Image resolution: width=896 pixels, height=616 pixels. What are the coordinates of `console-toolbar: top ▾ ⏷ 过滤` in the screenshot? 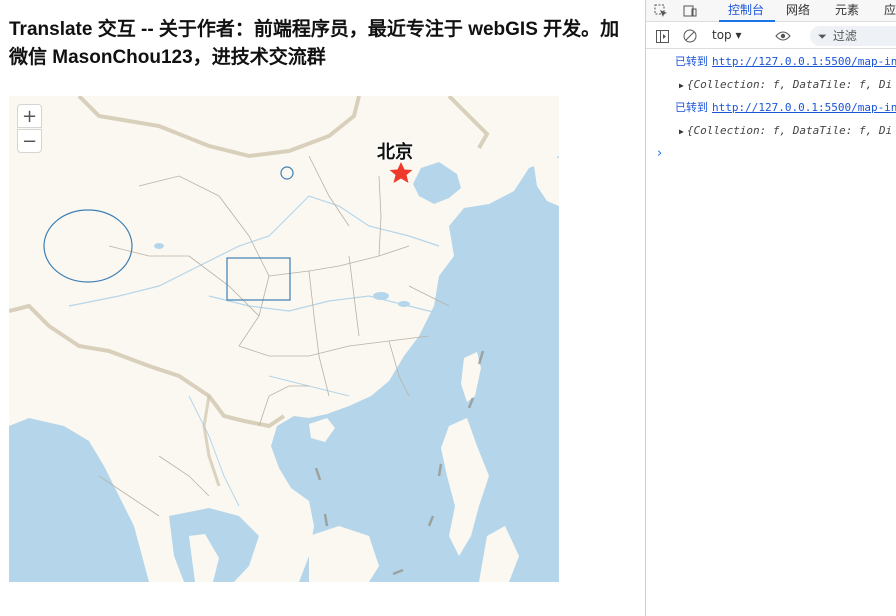 It's located at (771, 36).